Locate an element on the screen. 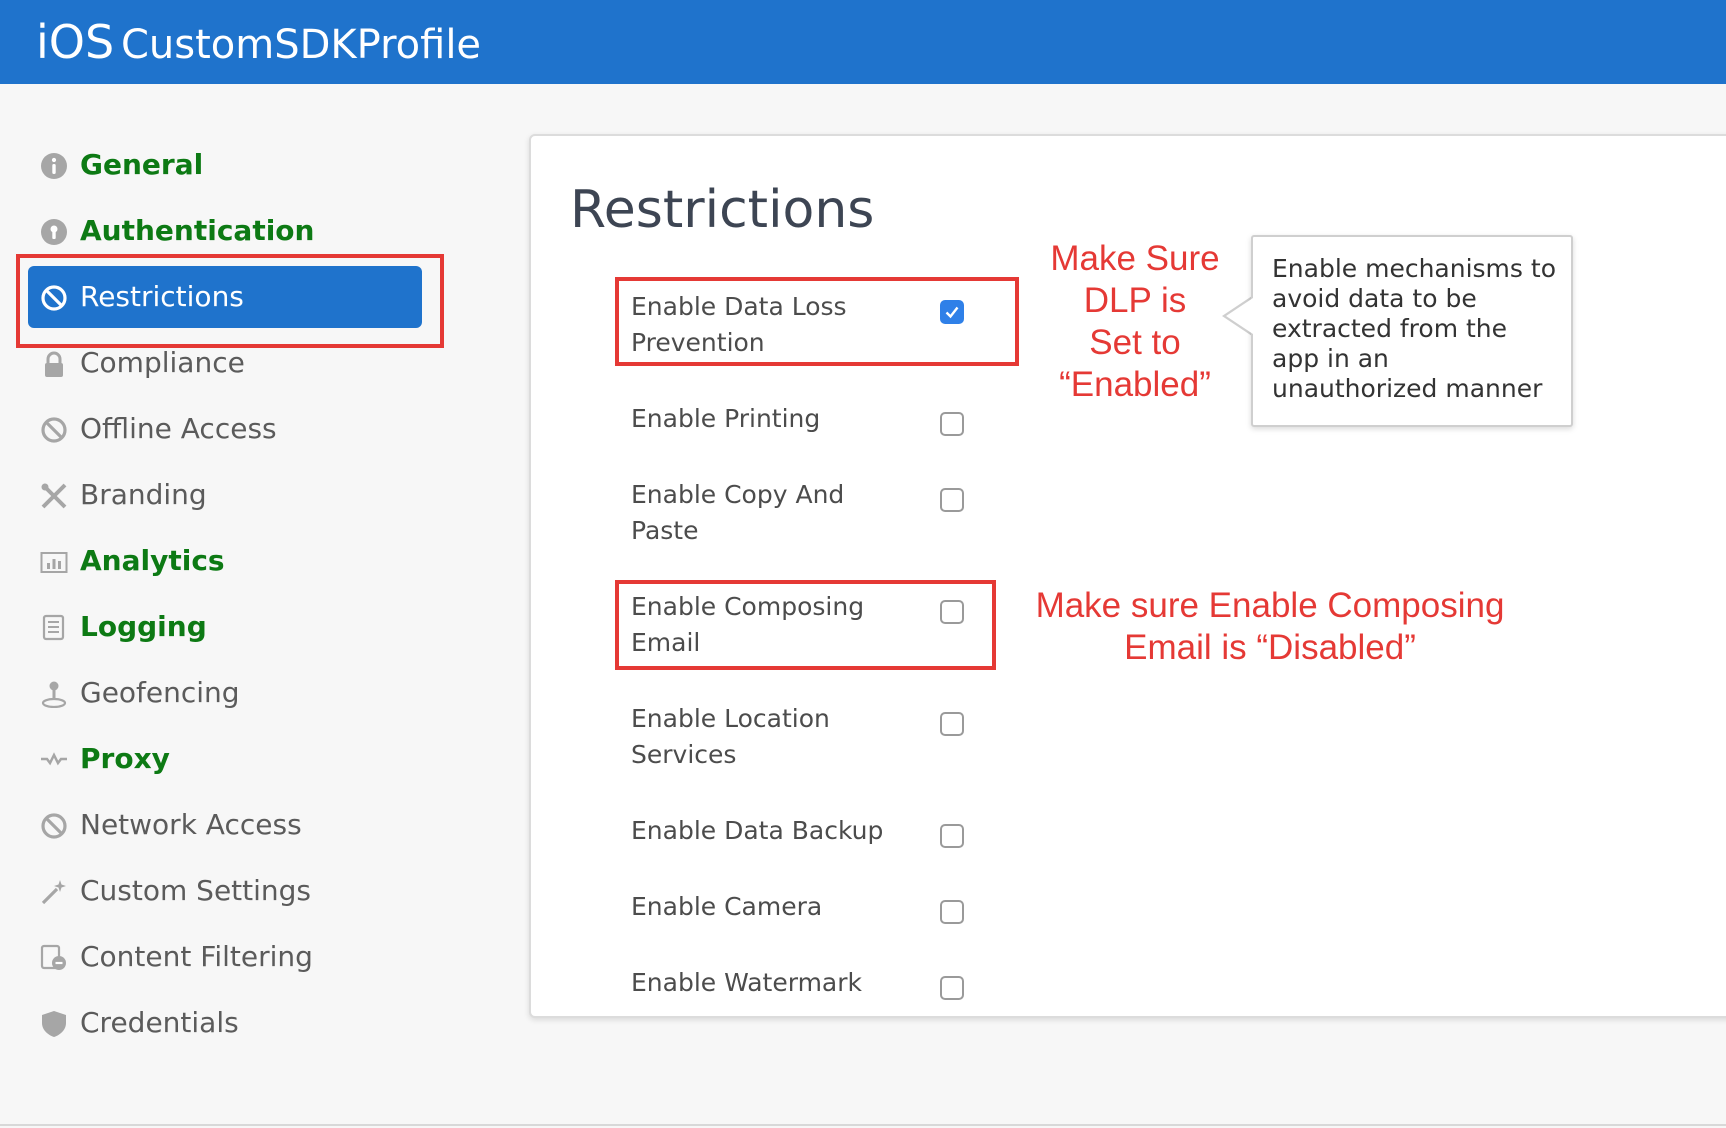 This screenshot has height=1128, width=1726. pin-icon is located at coordinates (54, 694).